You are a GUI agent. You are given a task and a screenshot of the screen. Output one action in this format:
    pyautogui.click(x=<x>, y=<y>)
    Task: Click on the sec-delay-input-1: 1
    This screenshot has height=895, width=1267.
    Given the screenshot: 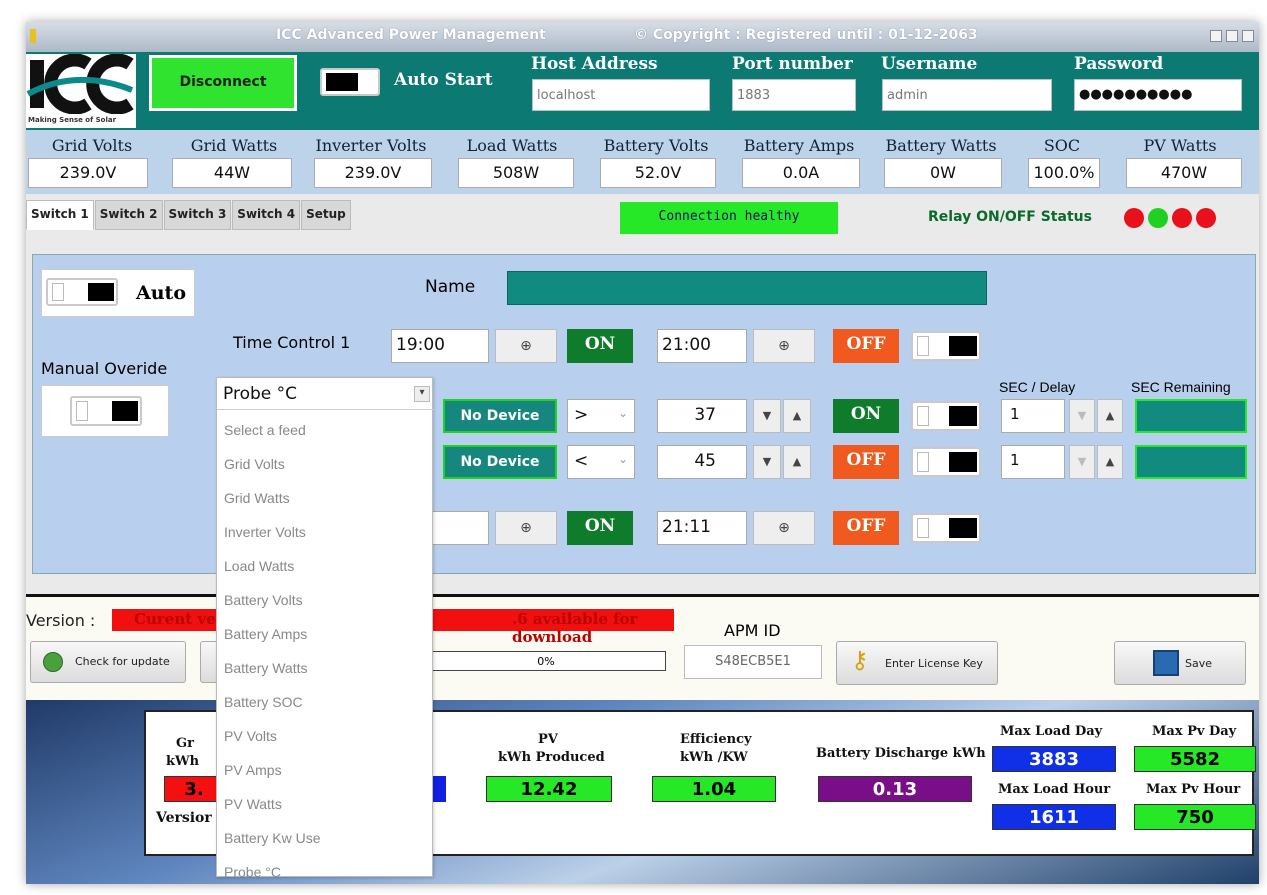 What is the action you would take?
    pyautogui.click(x=1033, y=416)
    